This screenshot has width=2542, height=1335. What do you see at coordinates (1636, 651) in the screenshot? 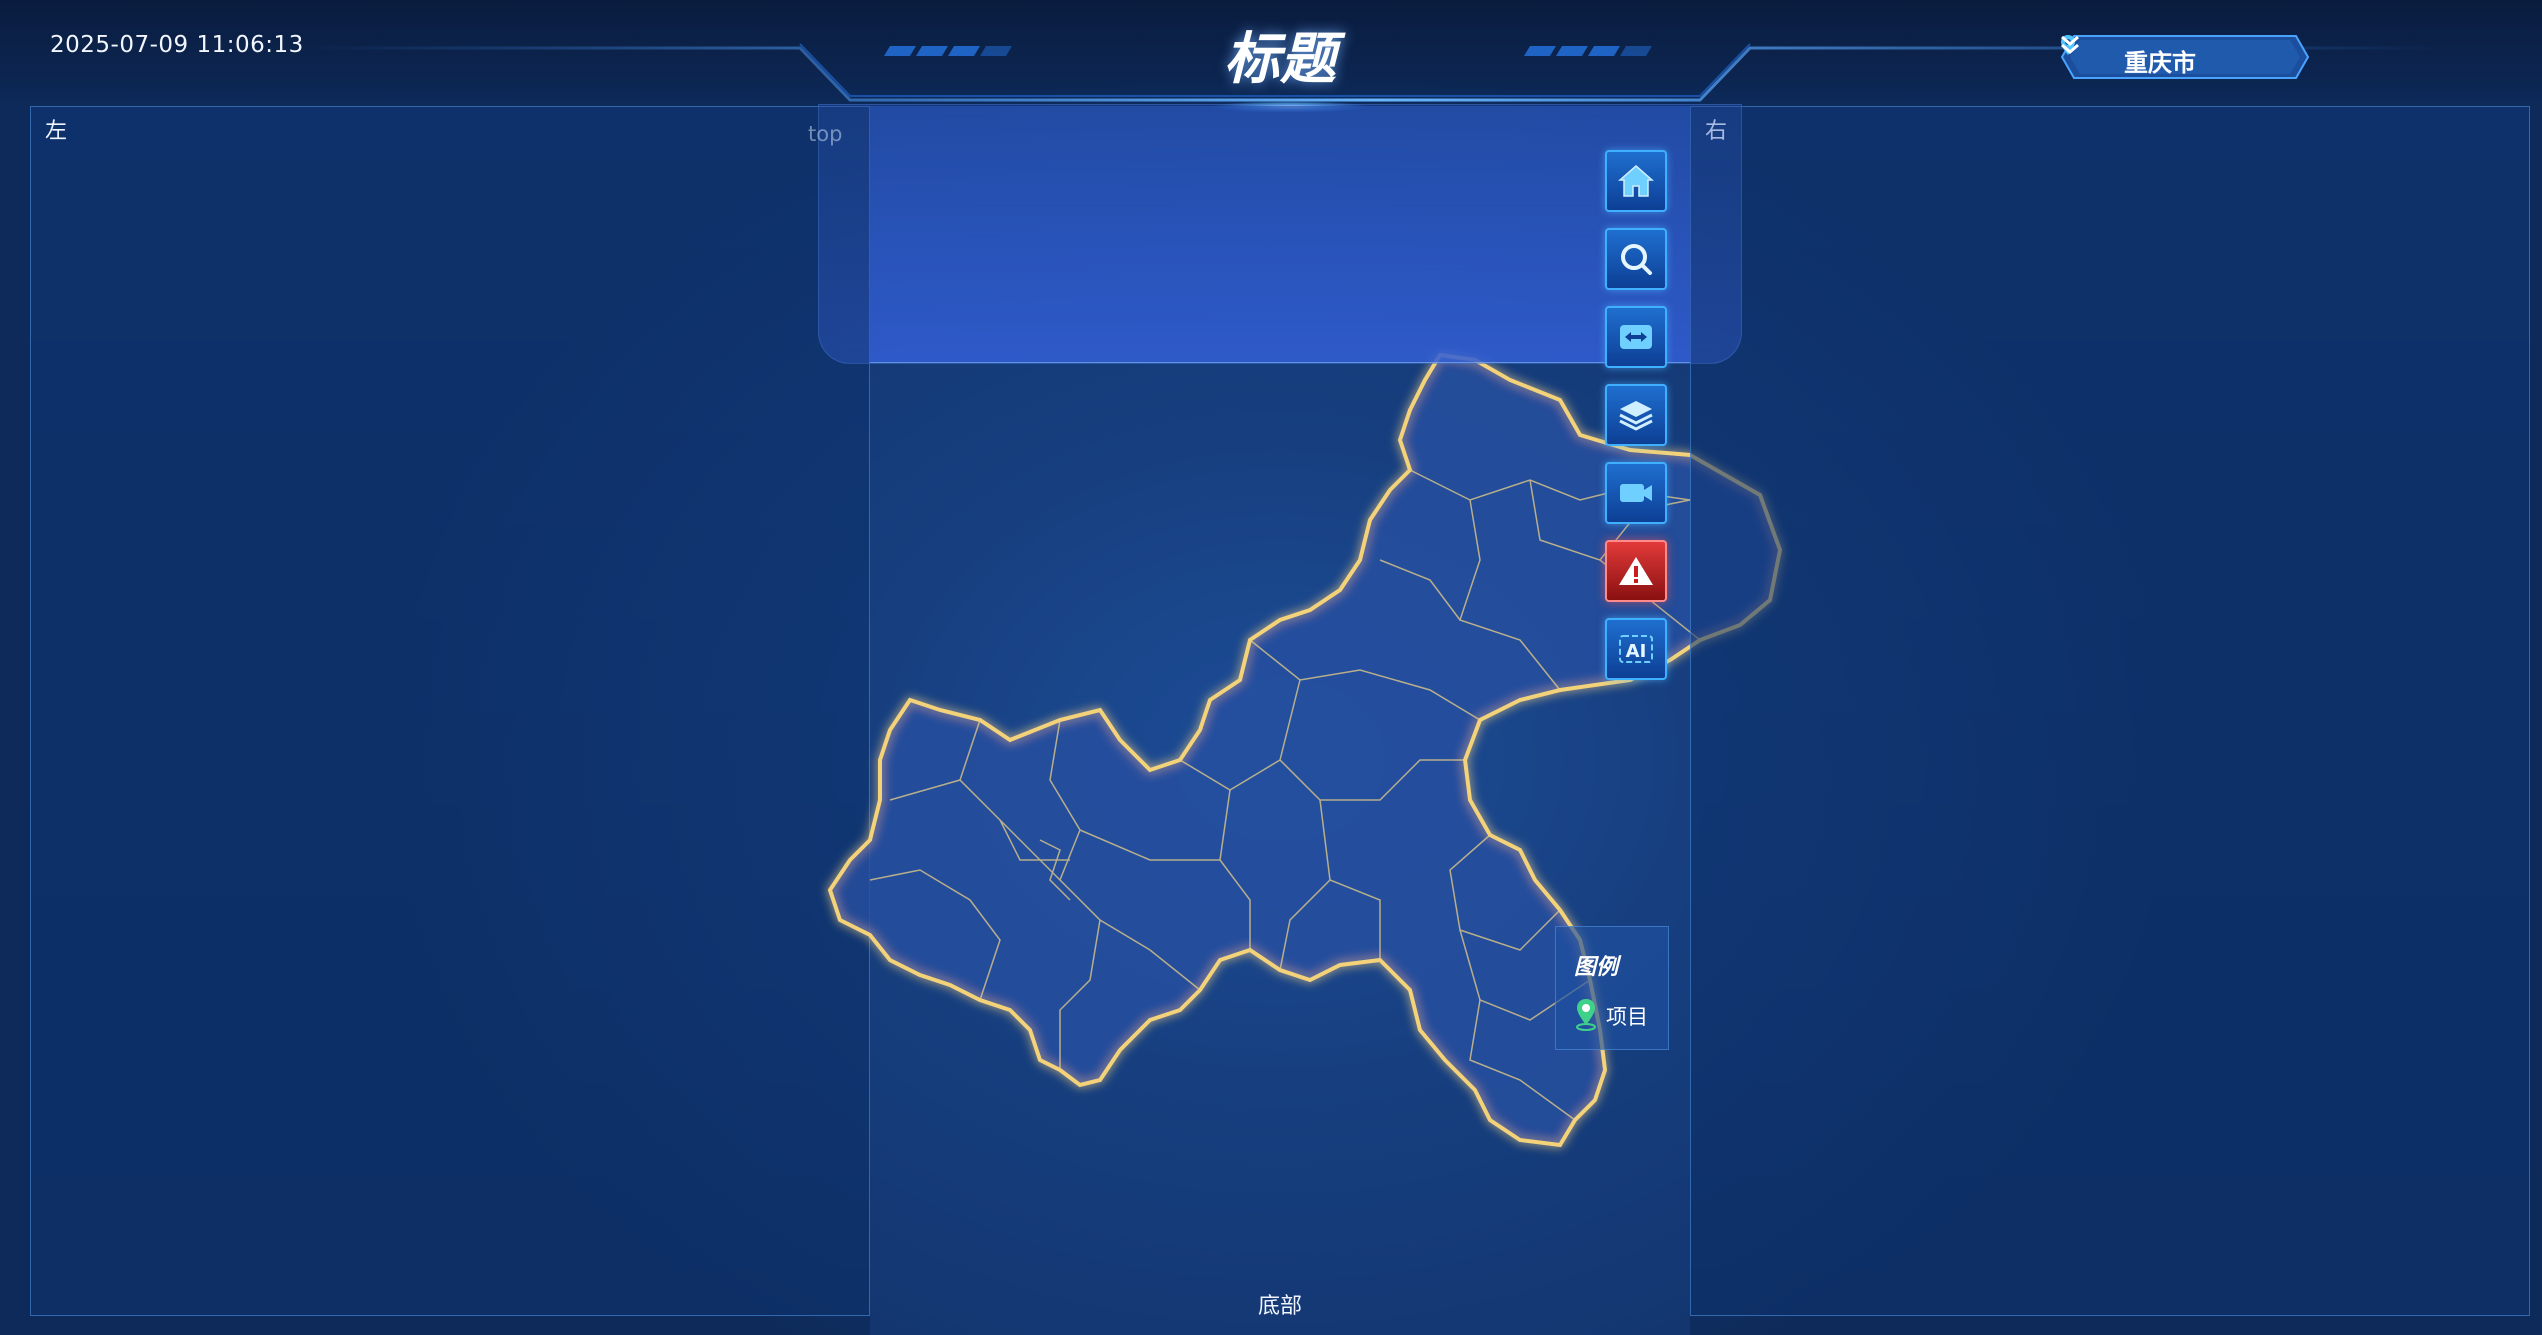
I see `ai-icon-label: AI` at bounding box center [1636, 651].